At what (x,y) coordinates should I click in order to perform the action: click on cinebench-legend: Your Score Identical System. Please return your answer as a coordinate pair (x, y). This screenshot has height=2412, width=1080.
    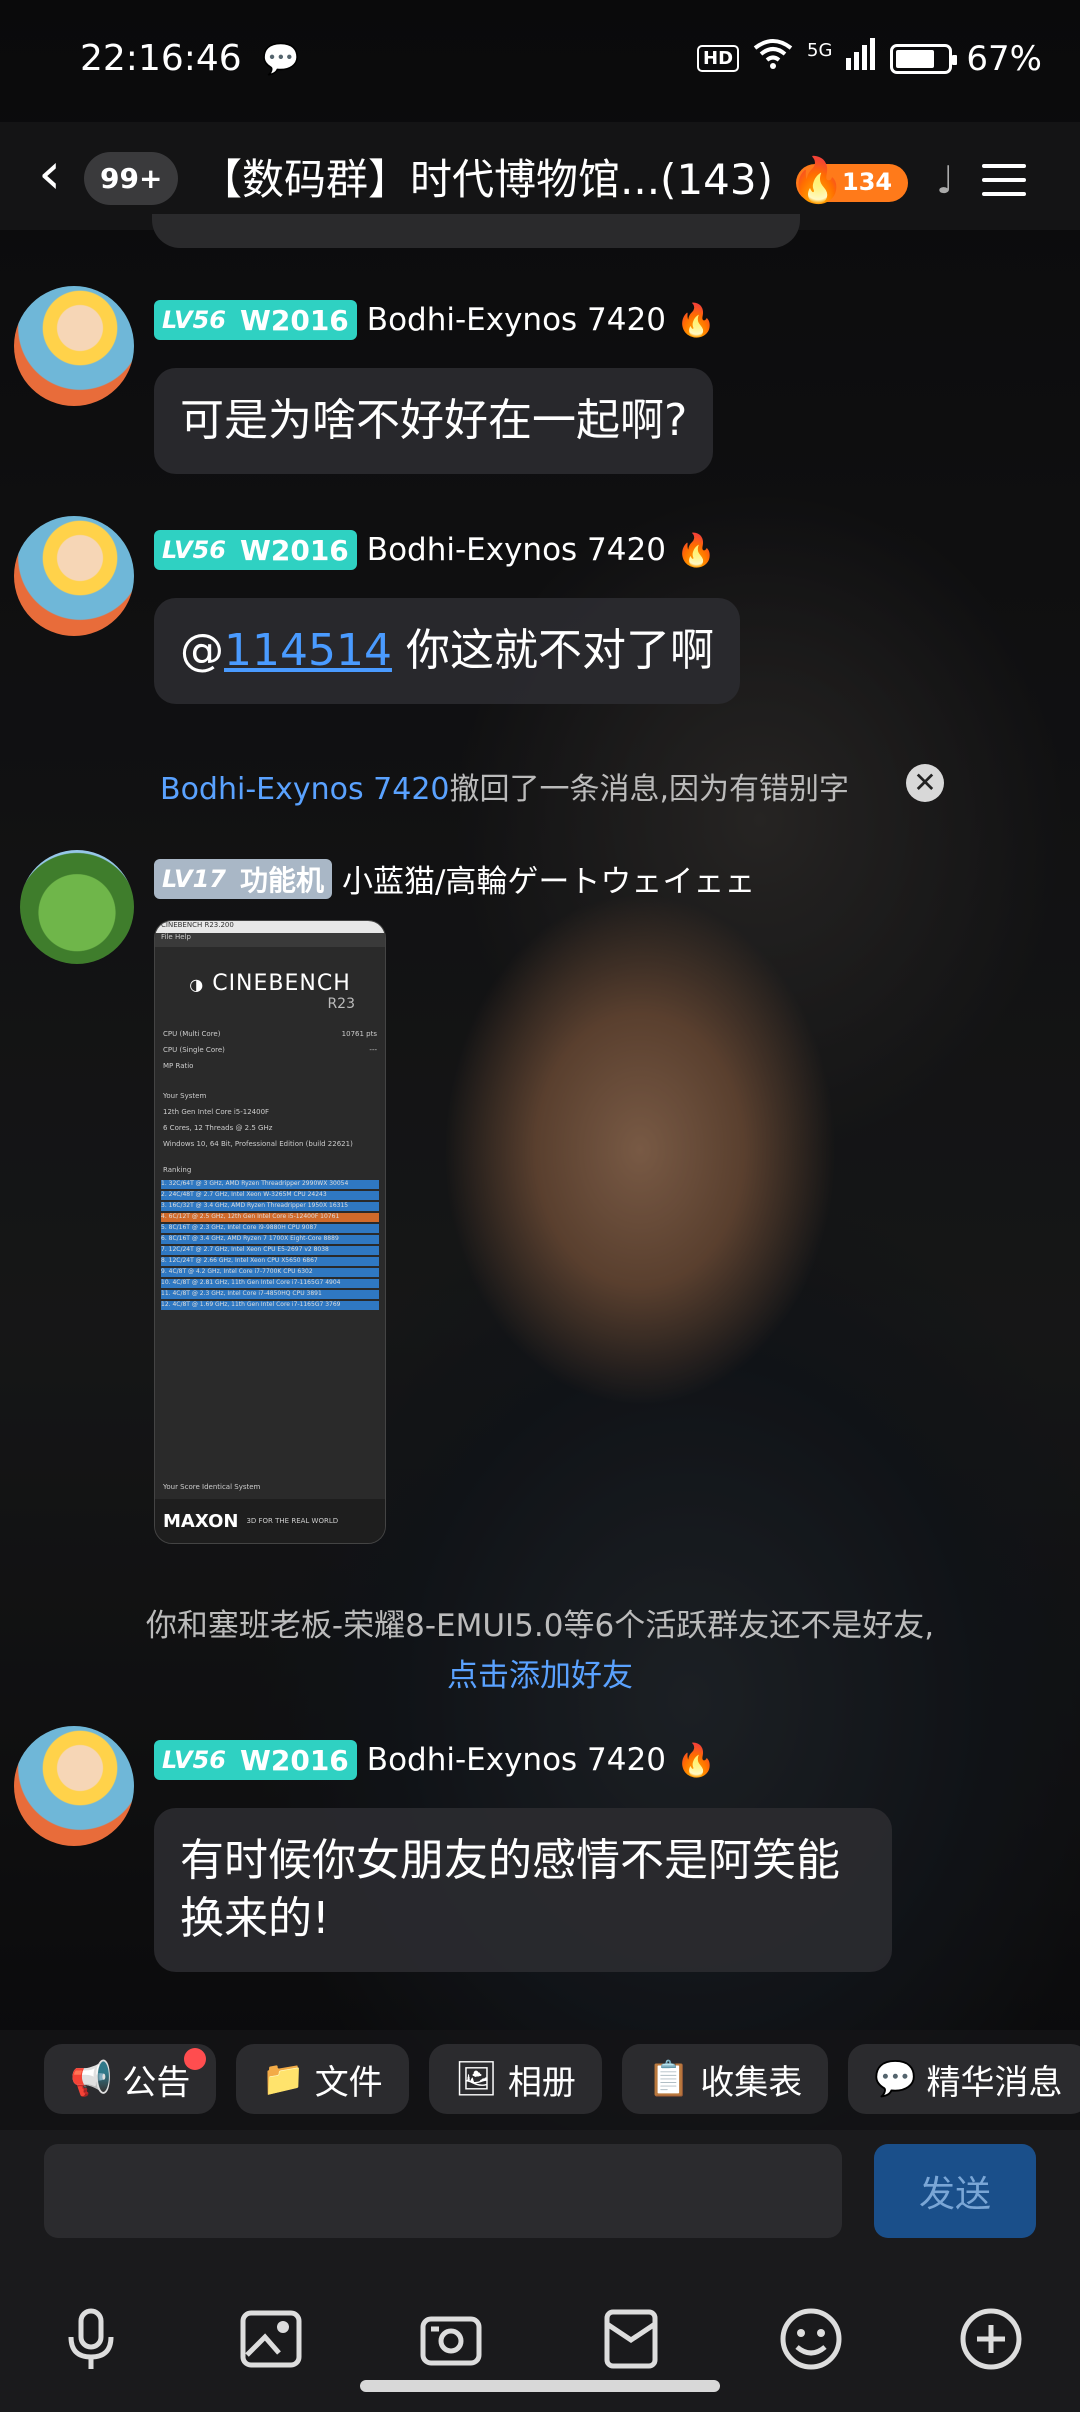
    Looking at the image, I should click on (212, 1487).